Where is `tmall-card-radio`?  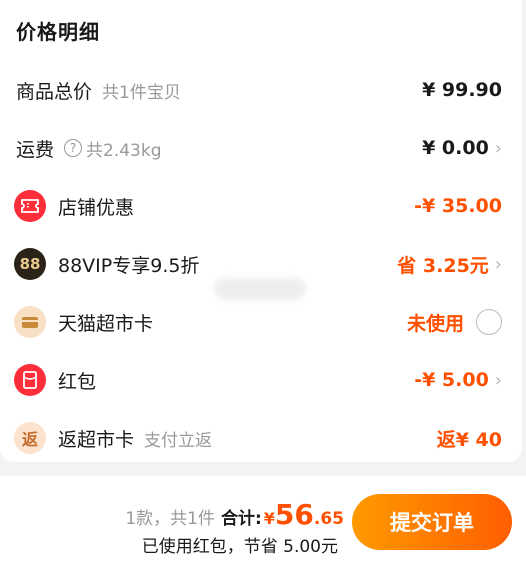
tmall-card-radio is located at coordinates (489, 322).